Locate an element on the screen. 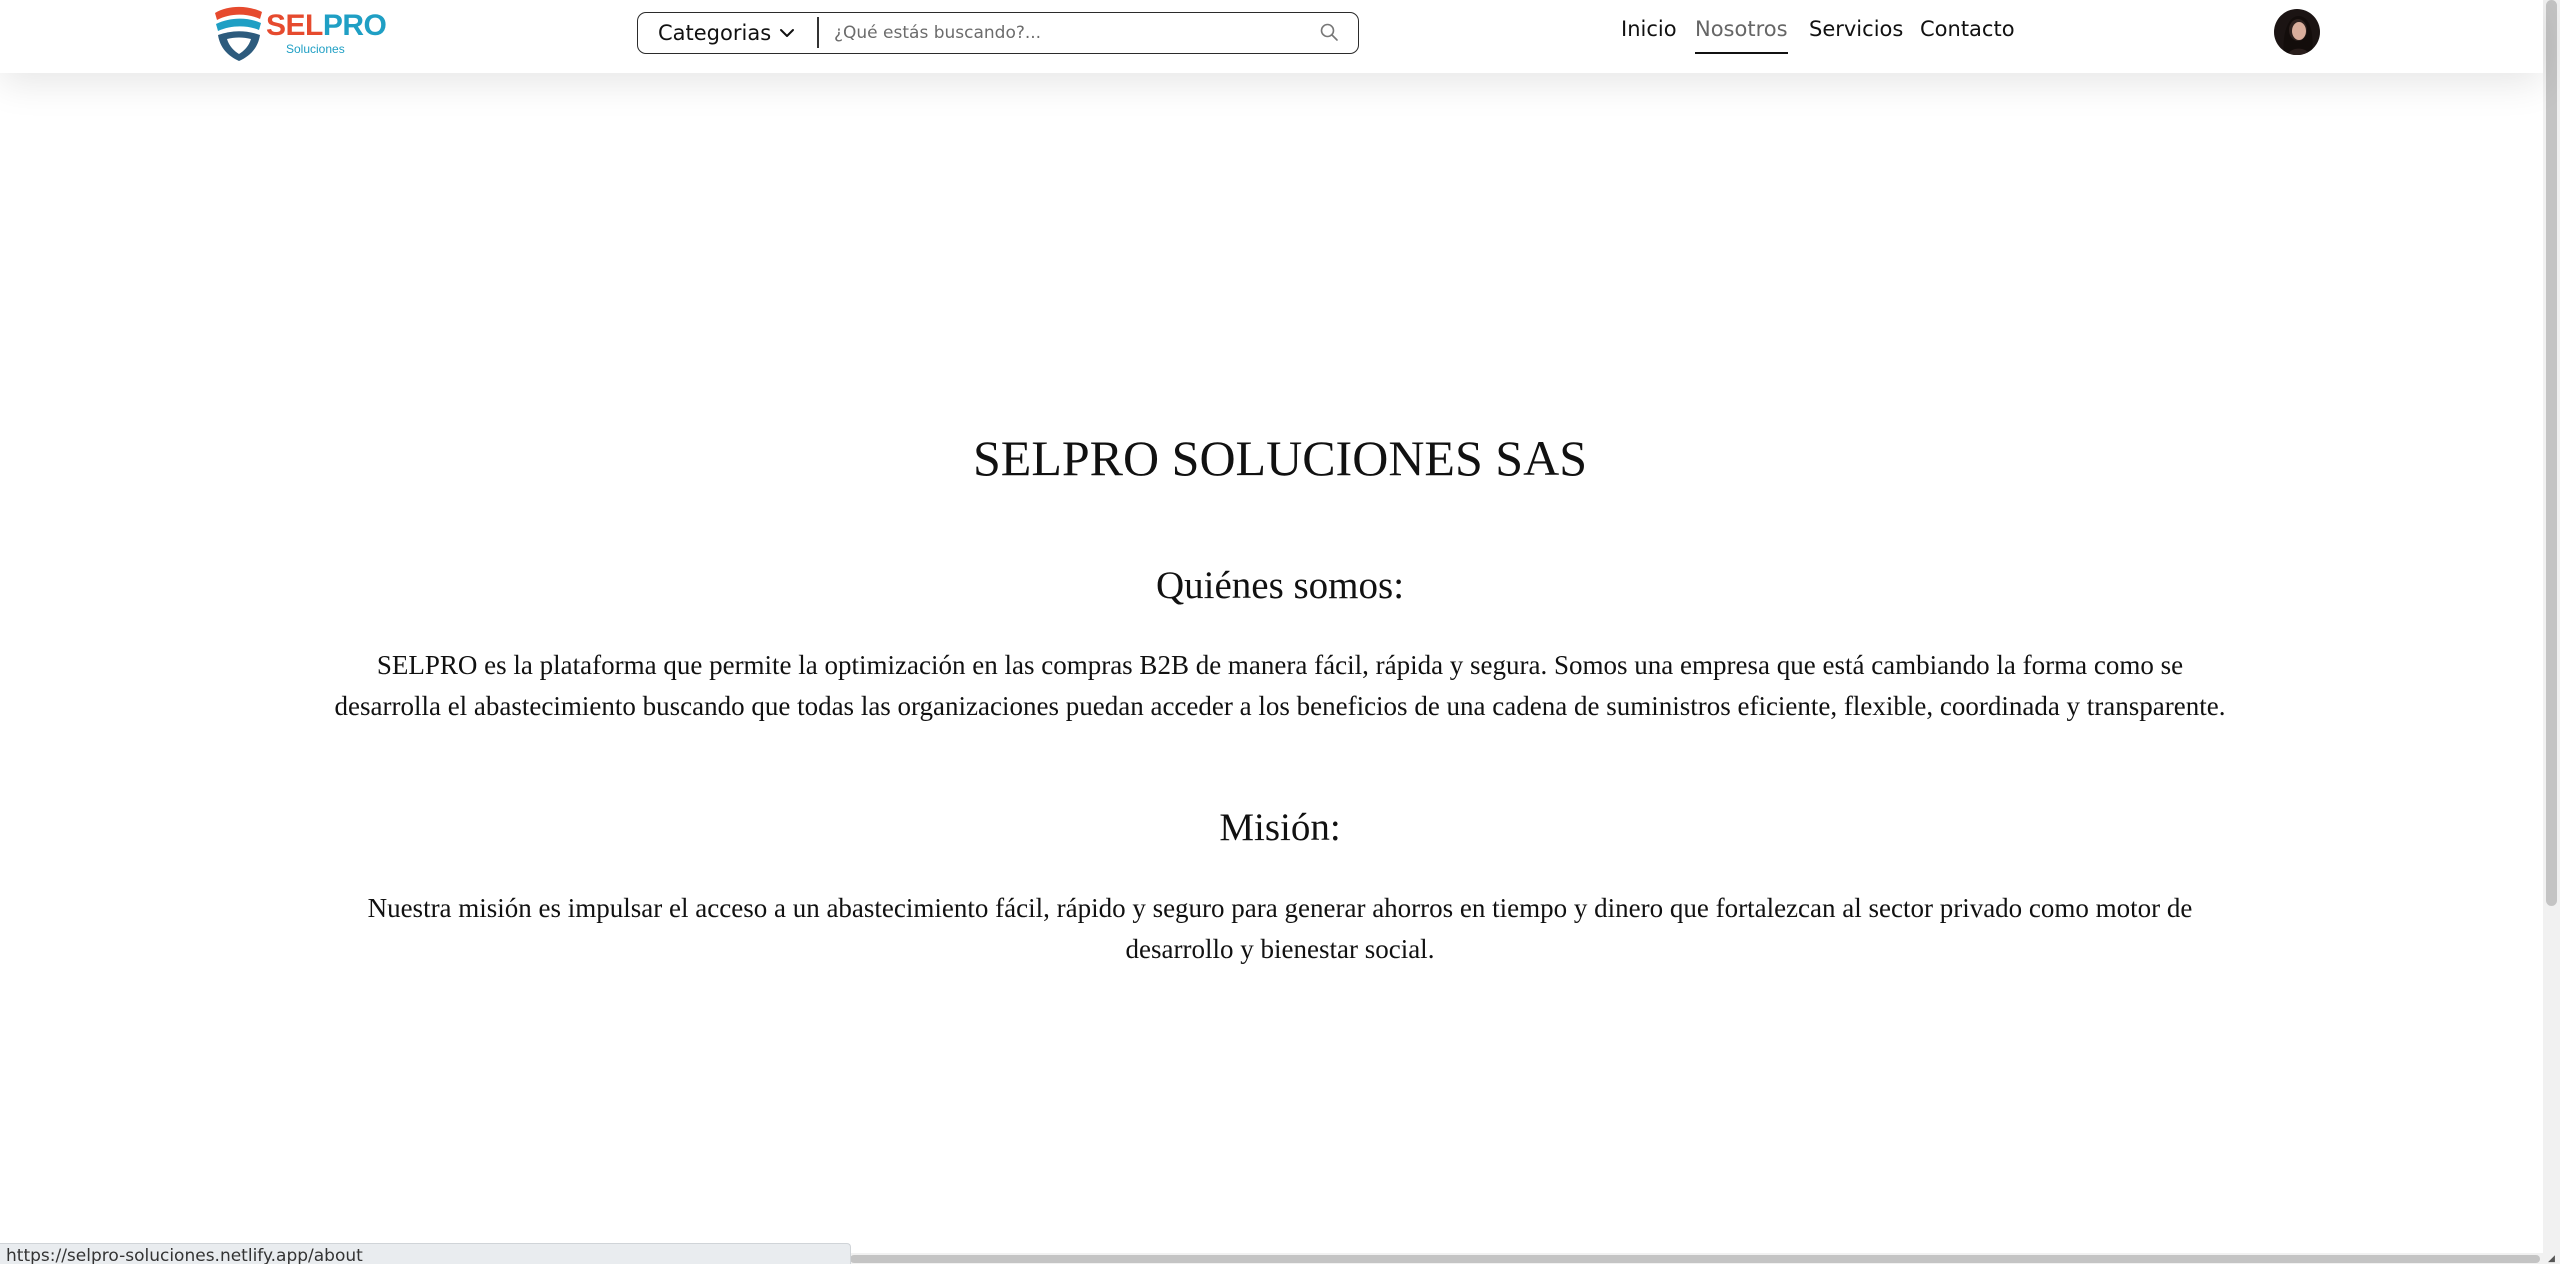 The height and width of the screenshot is (1264, 2560). nav-item-nosotros: Nosotros is located at coordinates (1741, 34).